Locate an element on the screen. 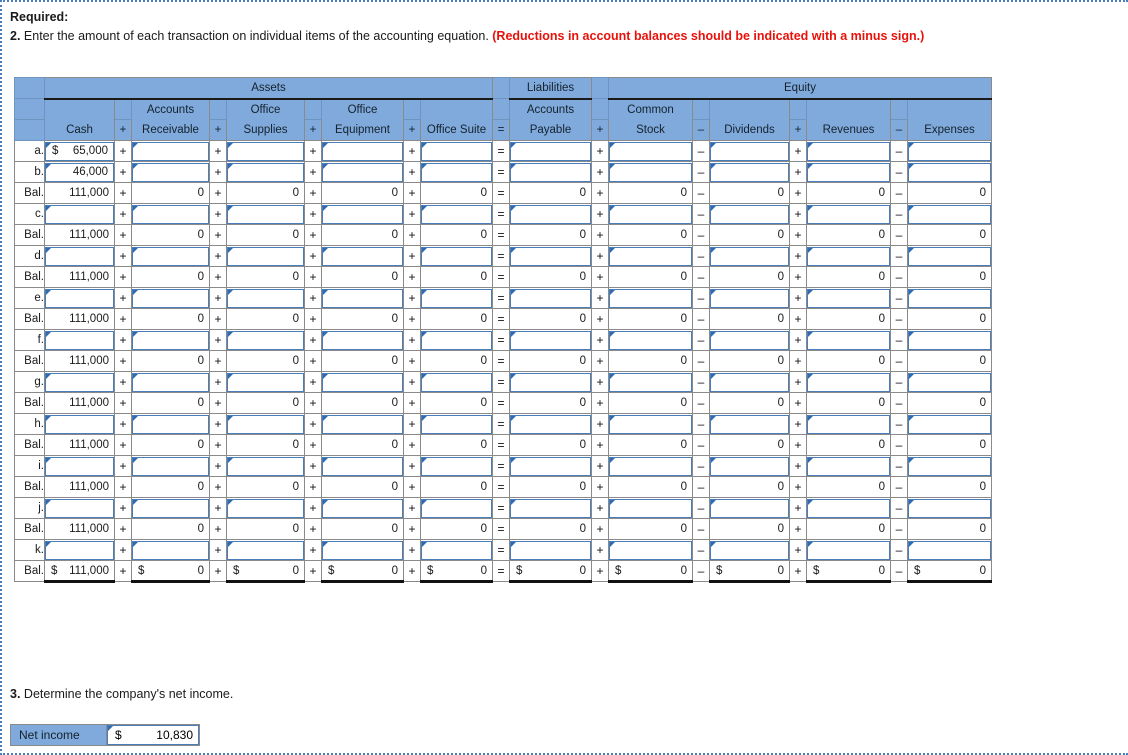 This screenshot has width=1128, height=755. cell-input: $65,000 is located at coordinates (79, 151).